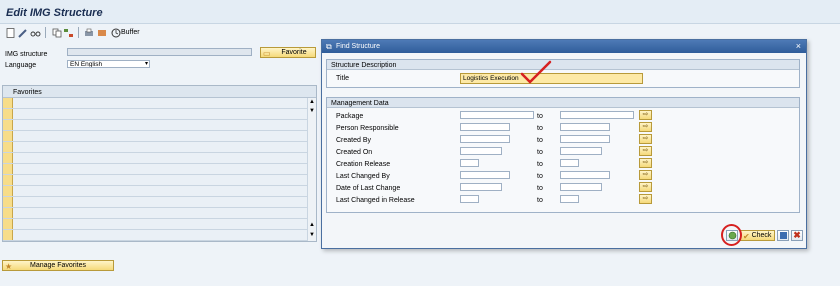 This screenshot has width=840, height=286. I want to click on dialog-icon: ⧉, so click(329, 46).